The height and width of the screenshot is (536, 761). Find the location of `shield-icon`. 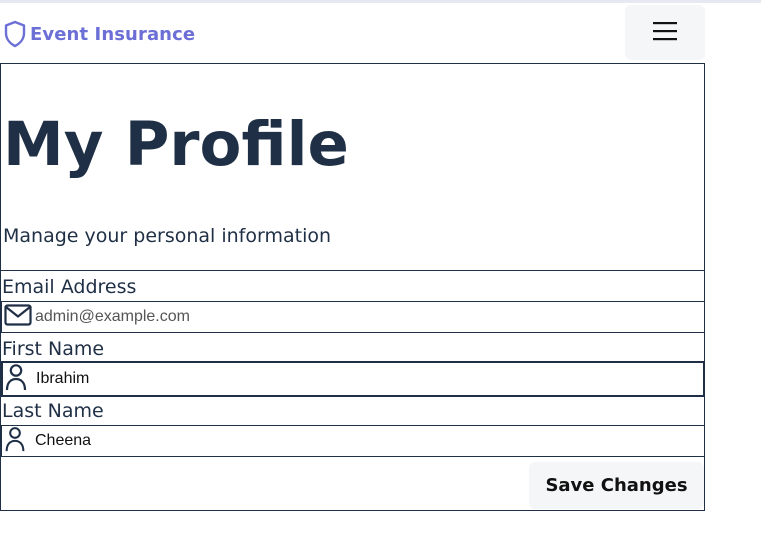

shield-icon is located at coordinates (15, 34).